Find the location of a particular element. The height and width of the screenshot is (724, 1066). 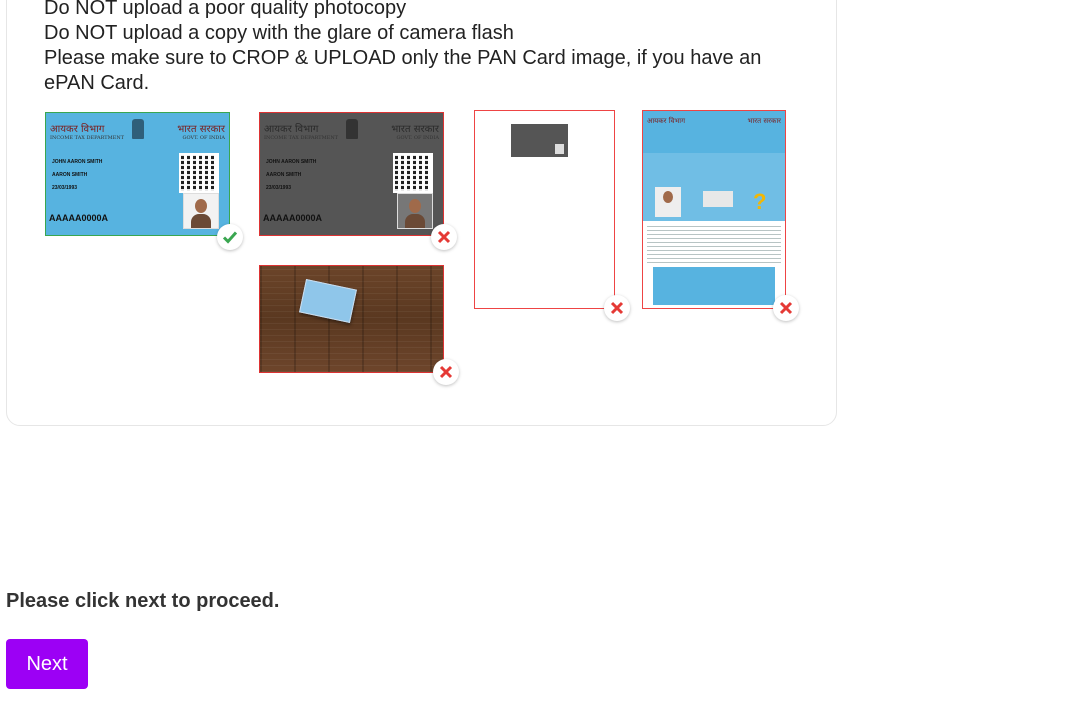

instruction-line: Do NOT upload a poor quality photocopy is located at coordinates (225, 9).